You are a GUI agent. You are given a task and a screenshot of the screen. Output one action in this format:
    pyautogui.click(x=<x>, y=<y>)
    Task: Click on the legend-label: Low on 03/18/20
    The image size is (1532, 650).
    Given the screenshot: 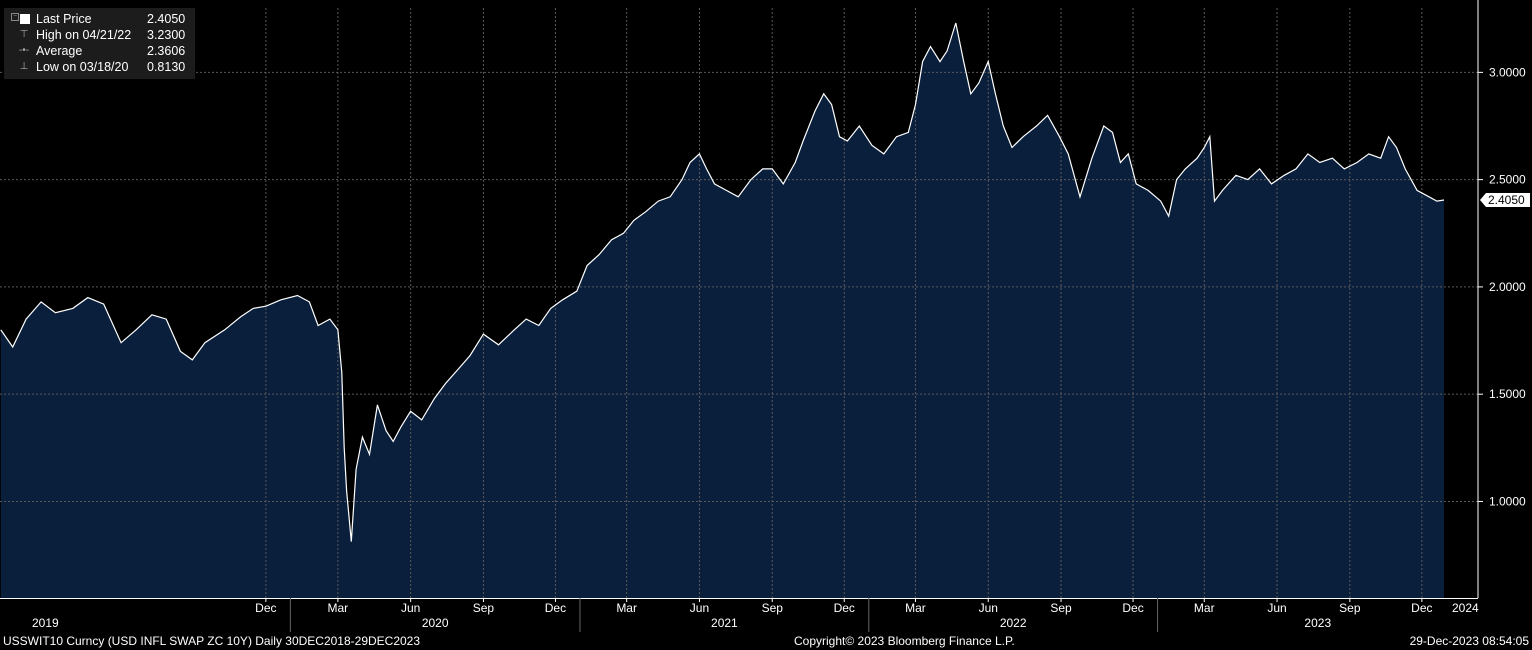 What is the action you would take?
    pyautogui.click(x=82, y=67)
    